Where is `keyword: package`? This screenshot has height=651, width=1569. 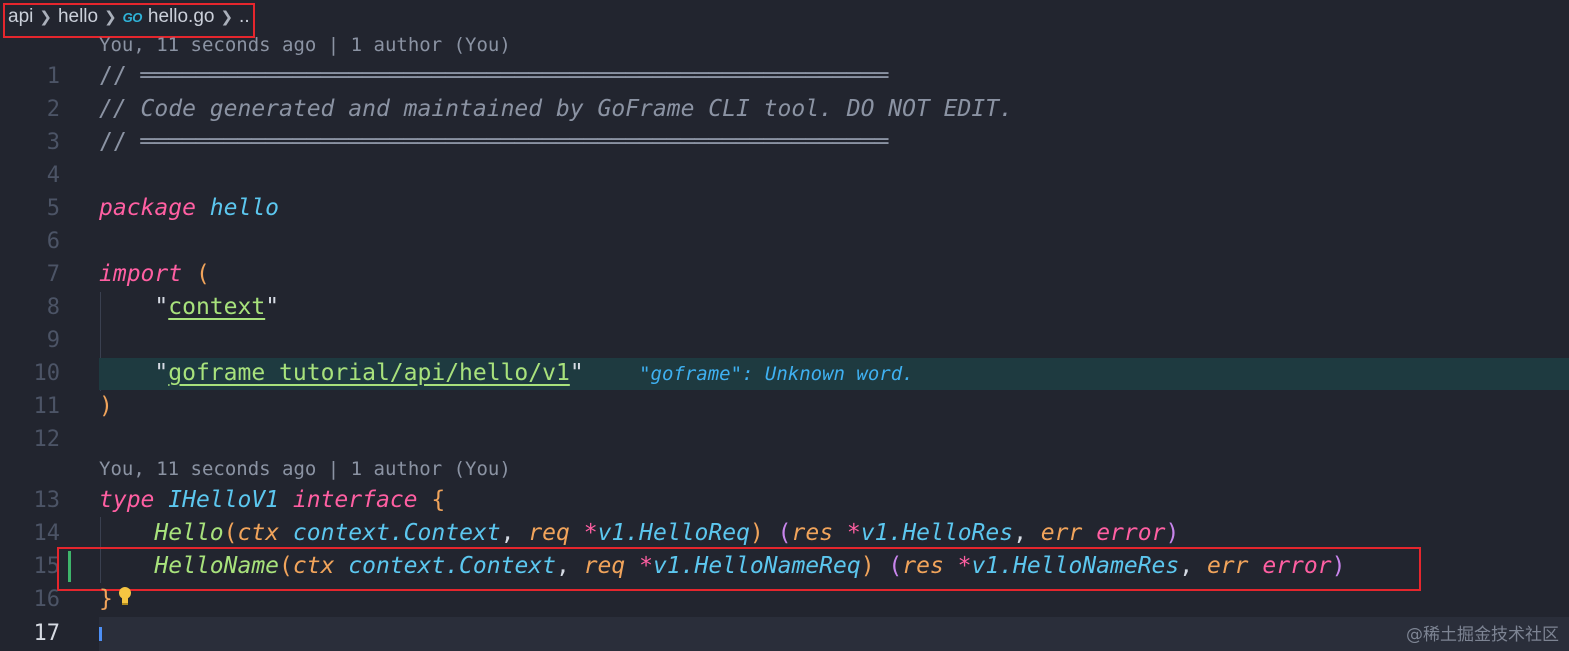
keyword: package is located at coordinates (147, 208).